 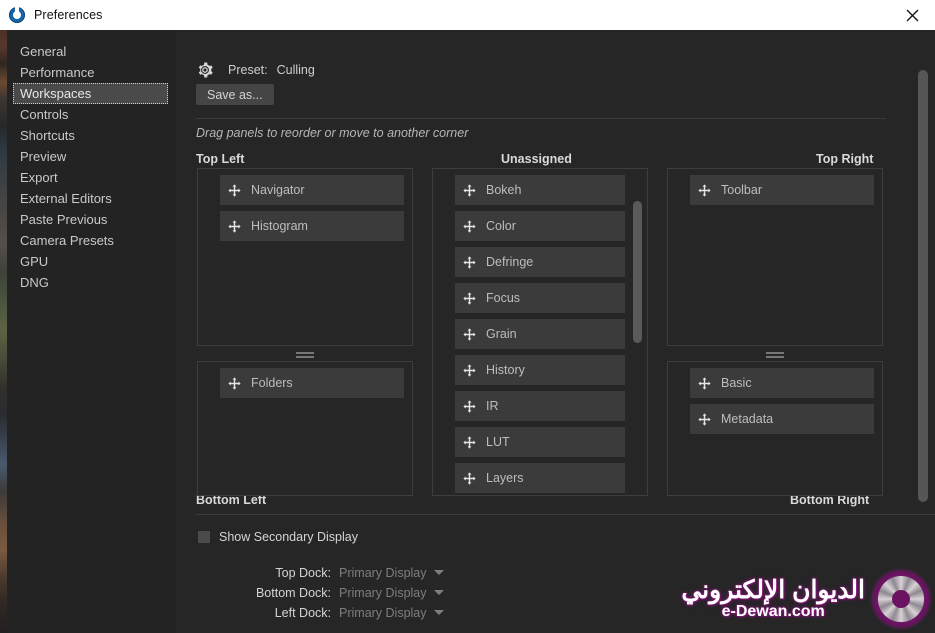 I want to click on panel-group-bottom-right: Basic Metadata, so click(x=775, y=428).